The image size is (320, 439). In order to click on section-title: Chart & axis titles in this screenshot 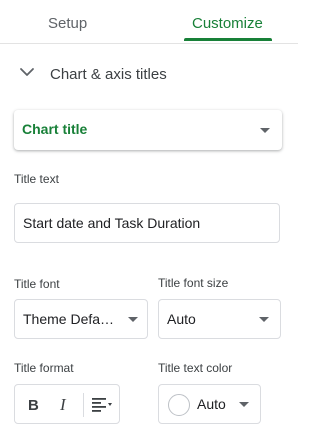, I will do `click(108, 74)`.